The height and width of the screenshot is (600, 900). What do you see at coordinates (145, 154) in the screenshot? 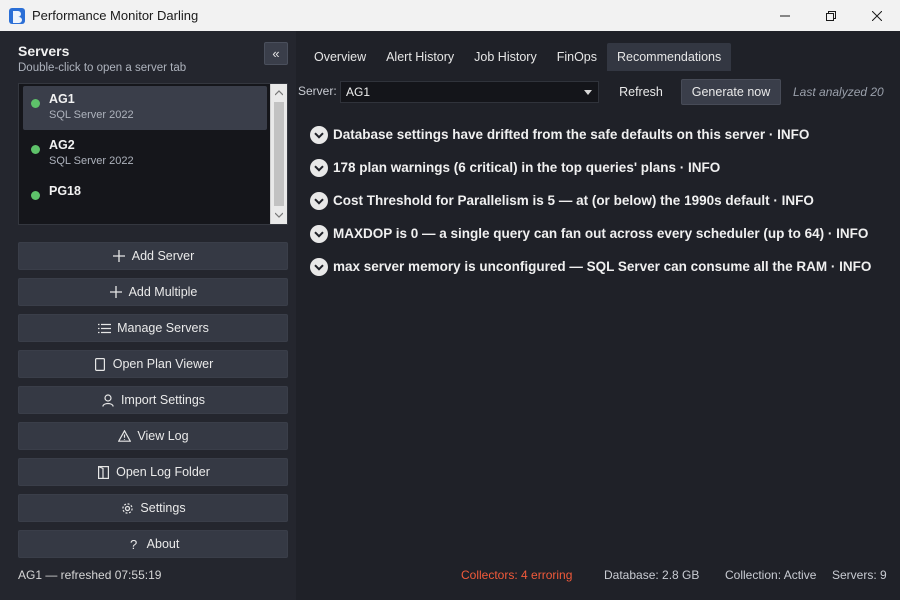
I see `server-item-ag2: AG2 SQL Server 2022` at bounding box center [145, 154].